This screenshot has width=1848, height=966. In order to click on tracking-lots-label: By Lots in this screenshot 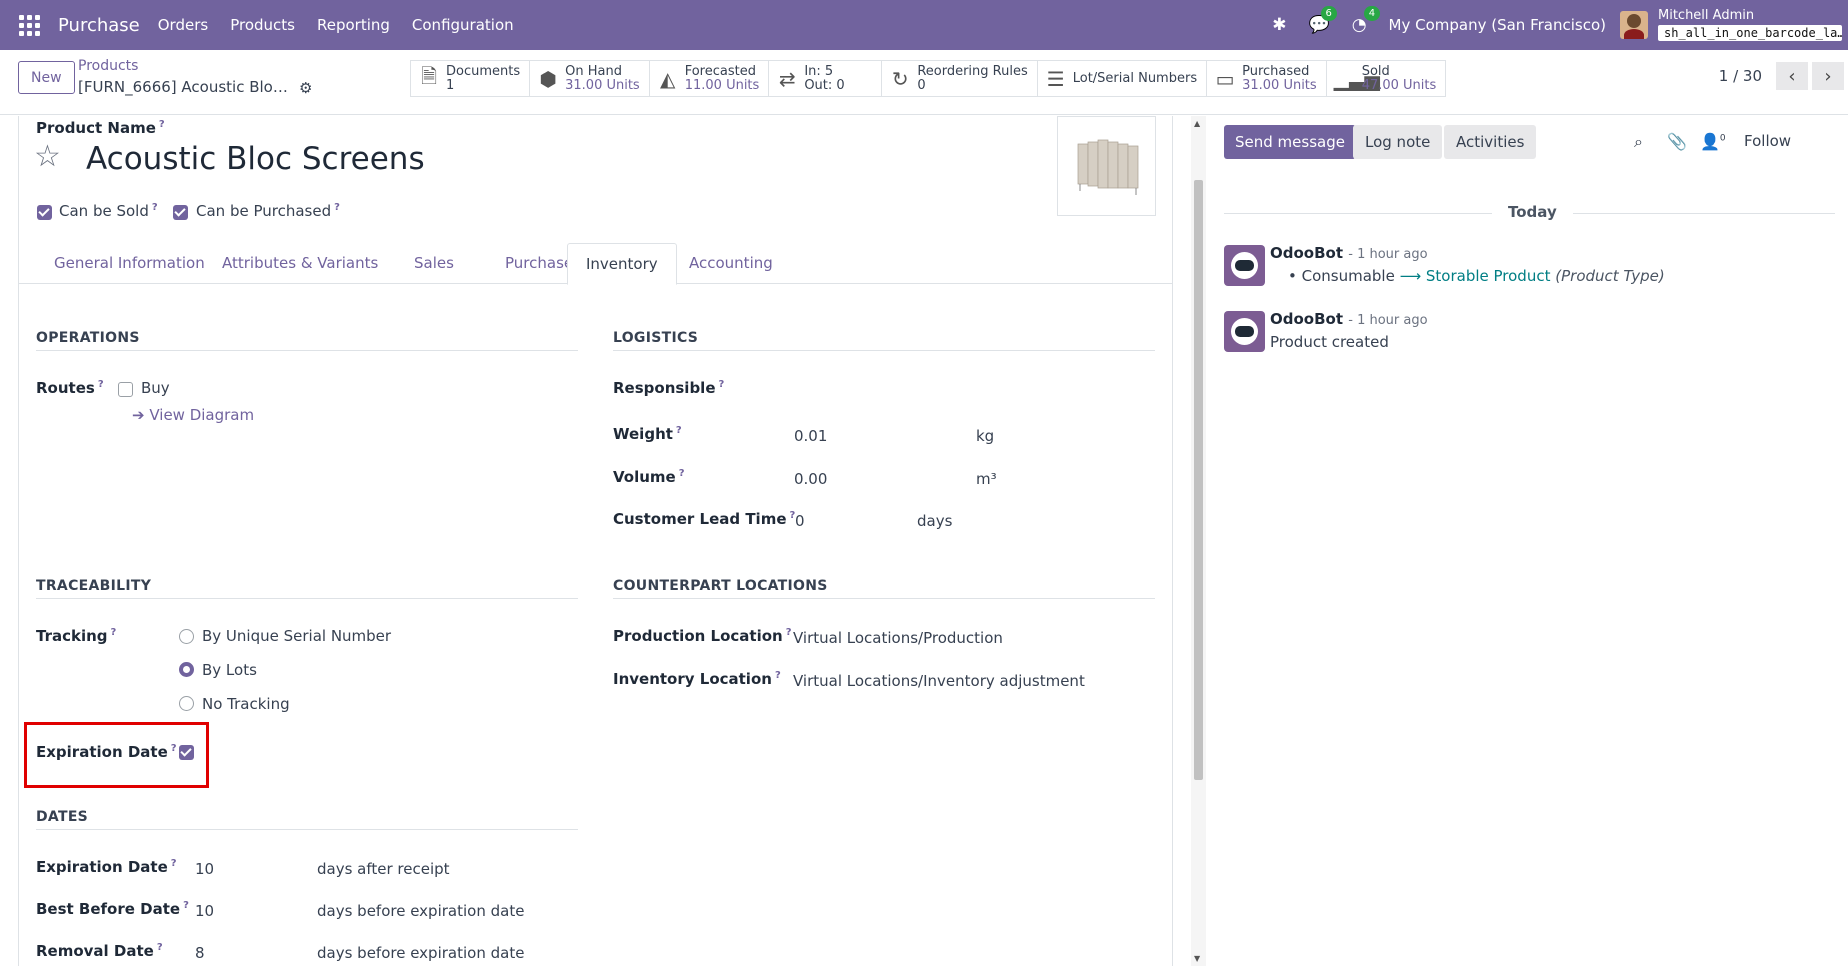, I will do `click(229, 670)`.